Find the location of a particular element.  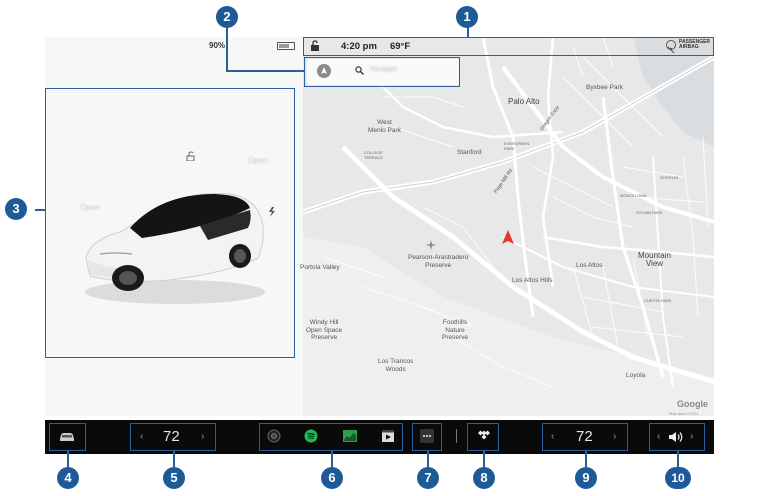

map-label-palo-alto: Palo Alto is located at coordinates (524, 101).